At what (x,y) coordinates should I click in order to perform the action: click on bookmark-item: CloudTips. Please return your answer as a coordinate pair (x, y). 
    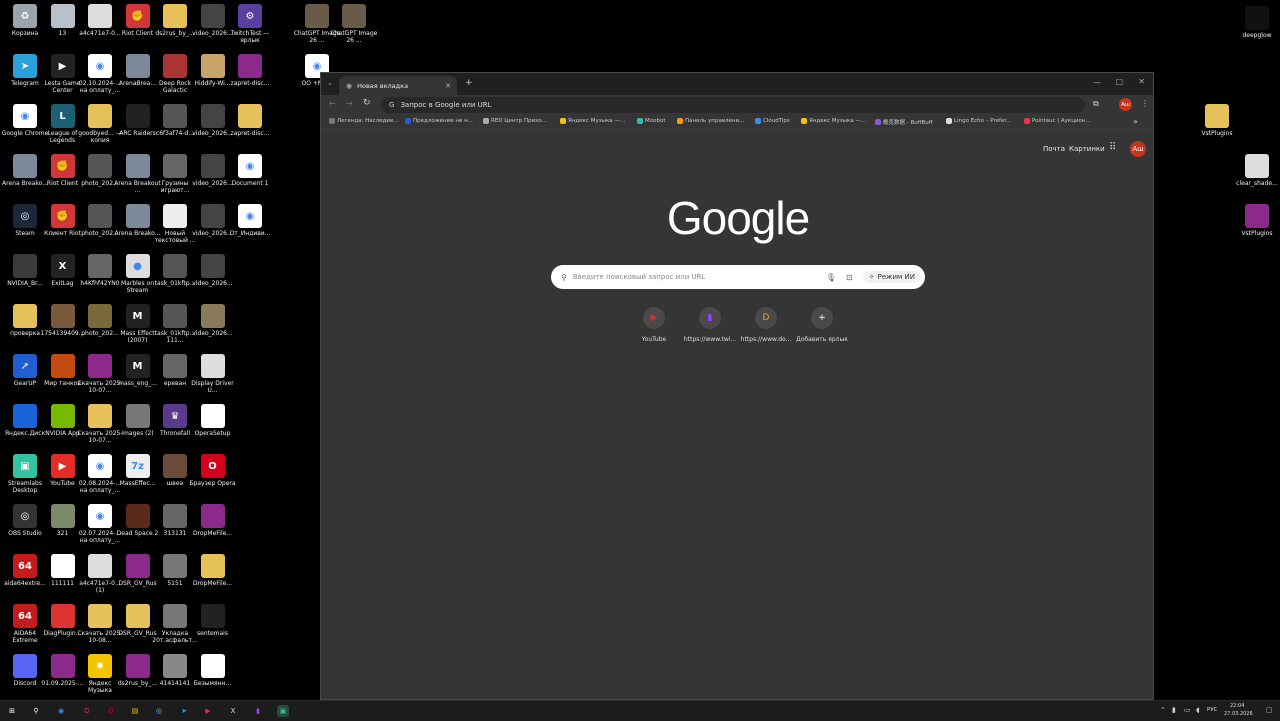
    Looking at the image, I should click on (772, 121).